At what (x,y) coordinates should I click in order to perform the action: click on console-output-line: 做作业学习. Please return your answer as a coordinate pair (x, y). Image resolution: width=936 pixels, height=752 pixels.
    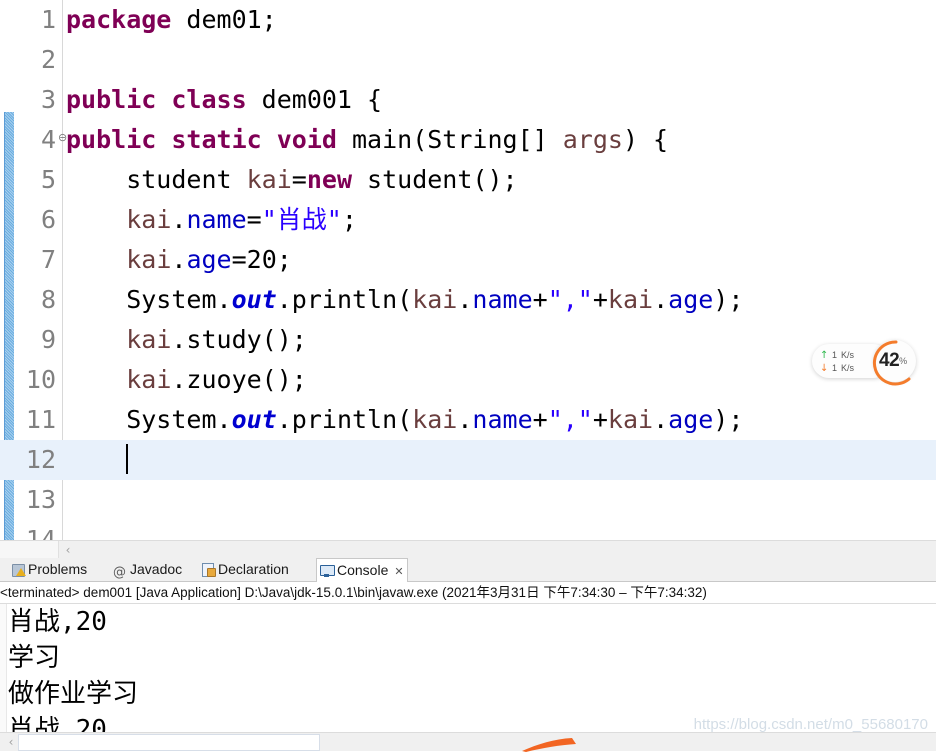
    Looking at the image, I should click on (73, 694).